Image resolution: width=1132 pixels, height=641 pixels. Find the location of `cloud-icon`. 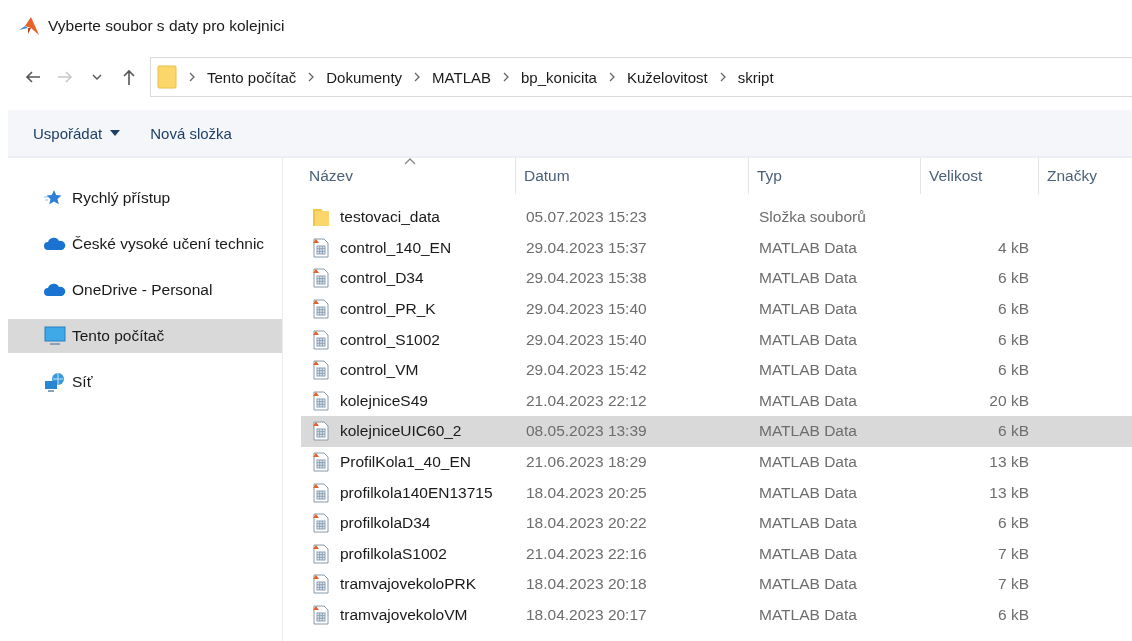

cloud-icon is located at coordinates (55, 244).